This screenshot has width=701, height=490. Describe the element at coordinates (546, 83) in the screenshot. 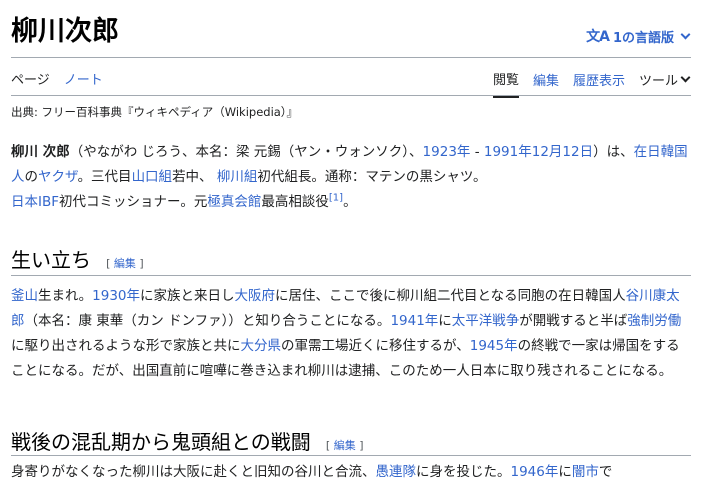

I see `tab-edit: 編集` at that location.